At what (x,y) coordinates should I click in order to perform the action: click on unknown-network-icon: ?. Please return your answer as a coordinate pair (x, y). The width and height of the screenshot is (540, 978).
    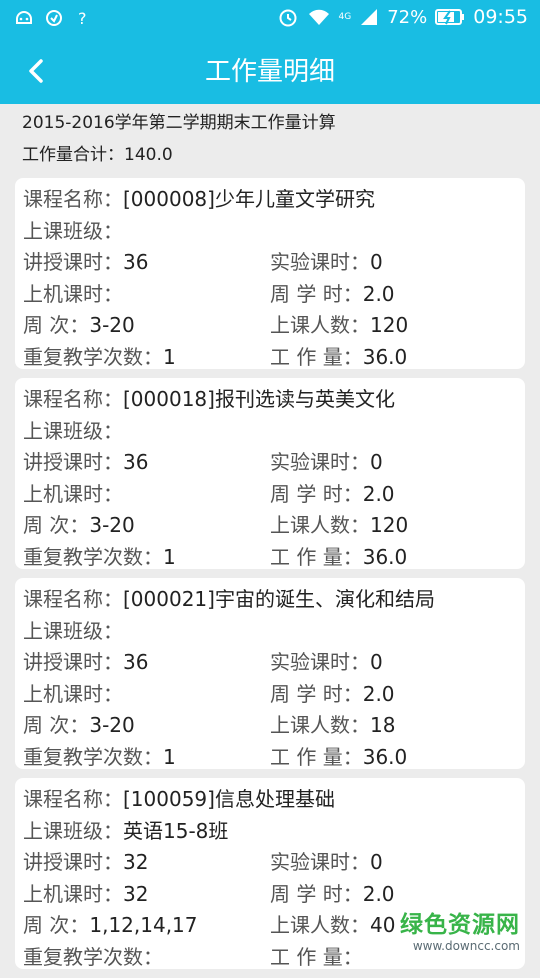
    Looking at the image, I should click on (82, 18).